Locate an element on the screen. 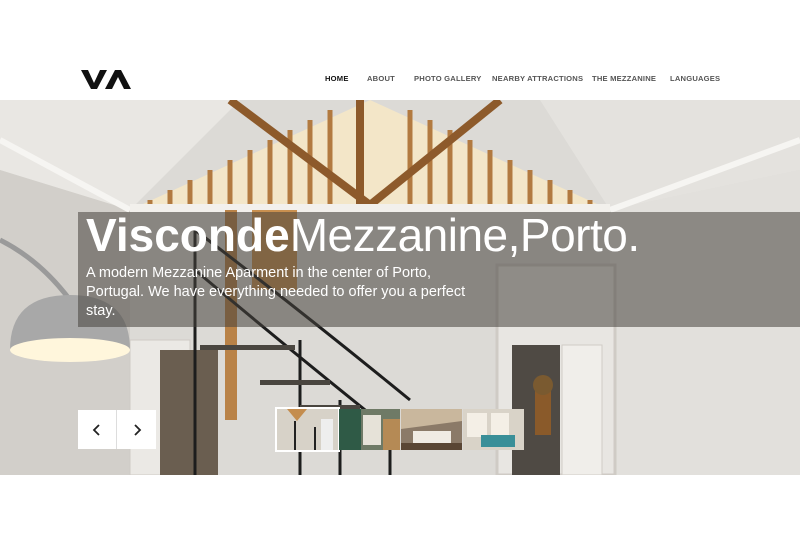 The height and width of the screenshot is (533, 800). nav-photo-gallery: PHOTO GALLERY is located at coordinates (448, 78).